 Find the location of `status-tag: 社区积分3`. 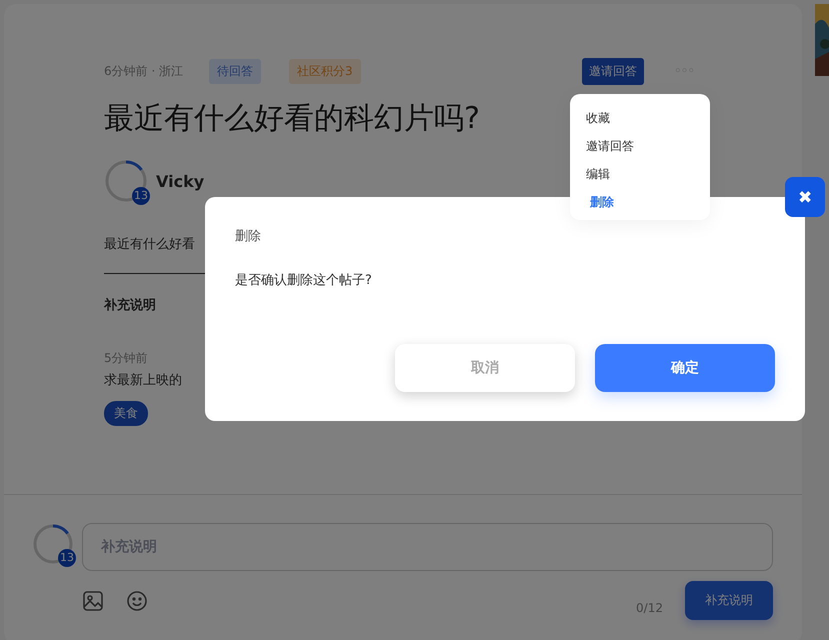

status-tag: 社区积分3 is located at coordinates (325, 71).